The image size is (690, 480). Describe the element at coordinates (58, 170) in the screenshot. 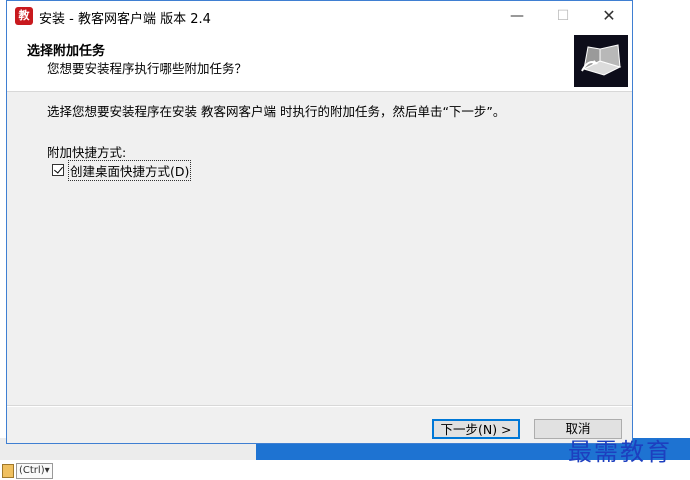

I see `desktop-shortcut-checkbox` at that location.